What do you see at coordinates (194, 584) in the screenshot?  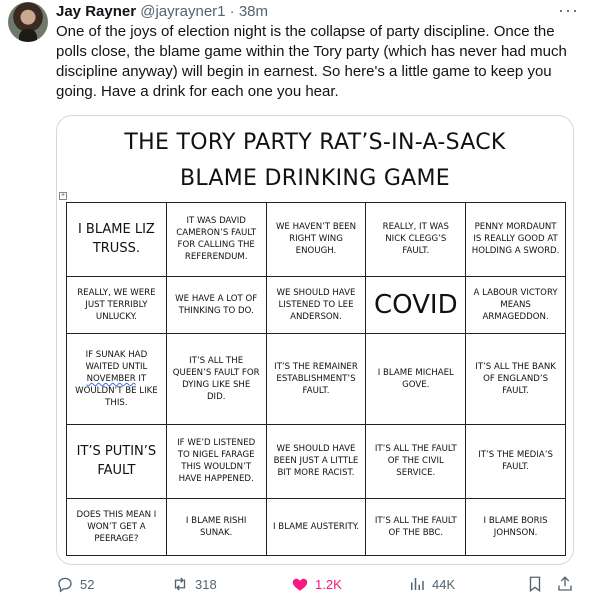 I see `retweet-button: 318` at bounding box center [194, 584].